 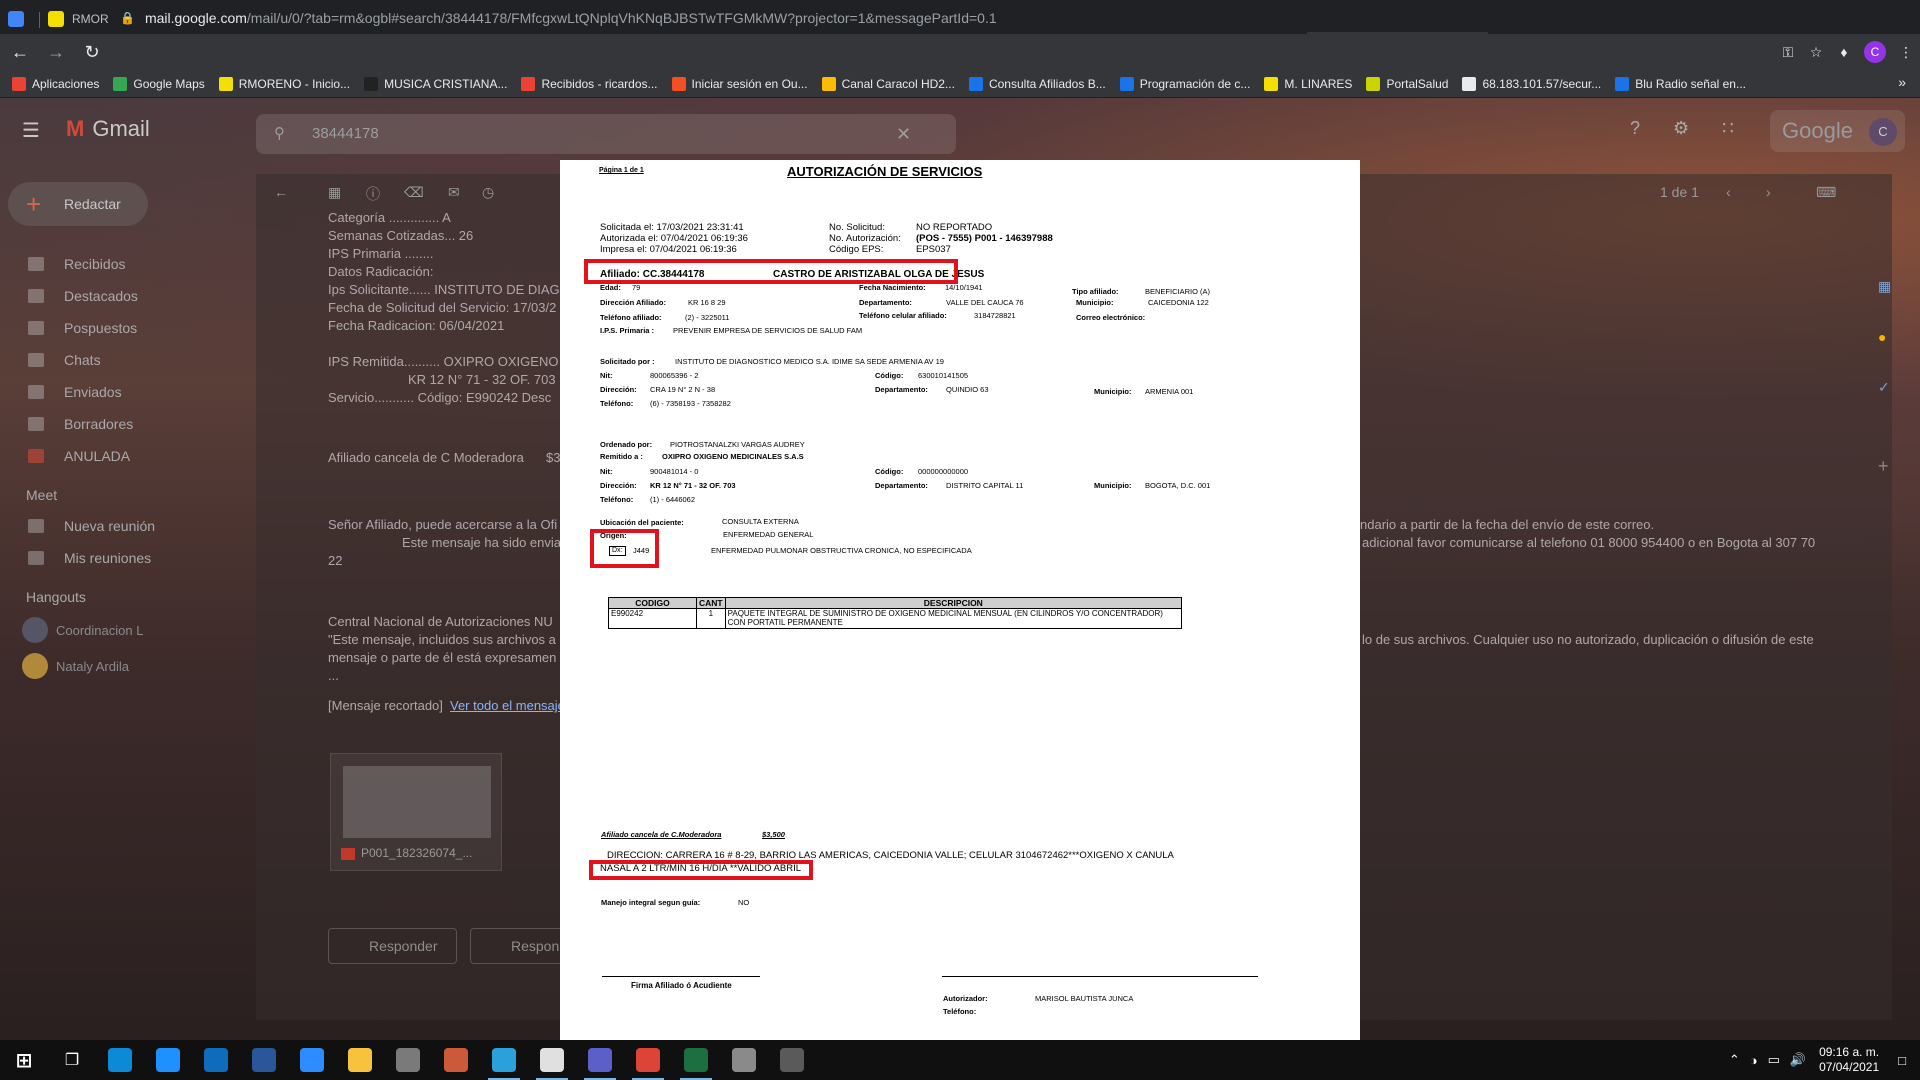 What do you see at coordinates (1798, 1060) in the screenshot?
I see `volume-icon: 🔊` at bounding box center [1798, 1060].